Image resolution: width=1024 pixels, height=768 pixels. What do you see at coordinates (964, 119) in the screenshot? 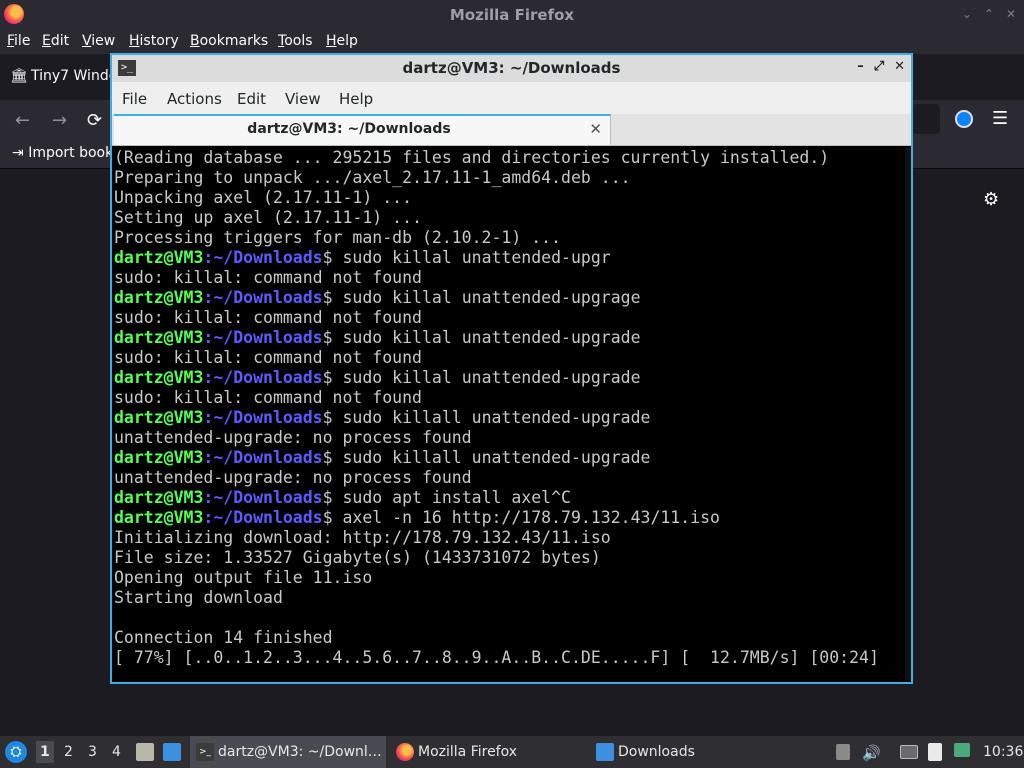
I see `account-icon` at bounding box center [964, 119].